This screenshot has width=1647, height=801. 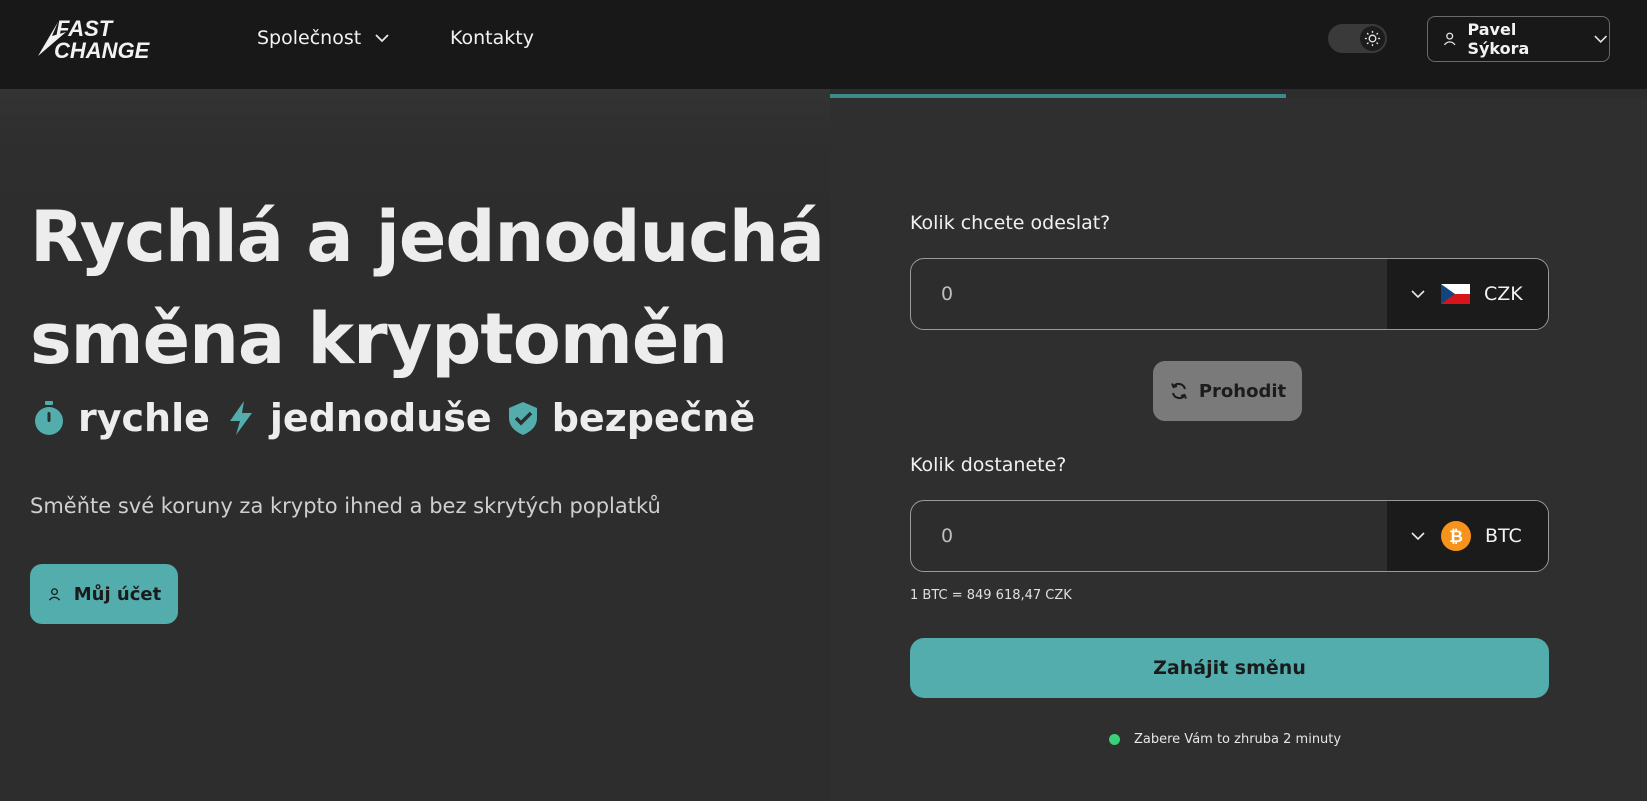 I want to click on swap-label: Prohodit, so click(x=1242, y=391).